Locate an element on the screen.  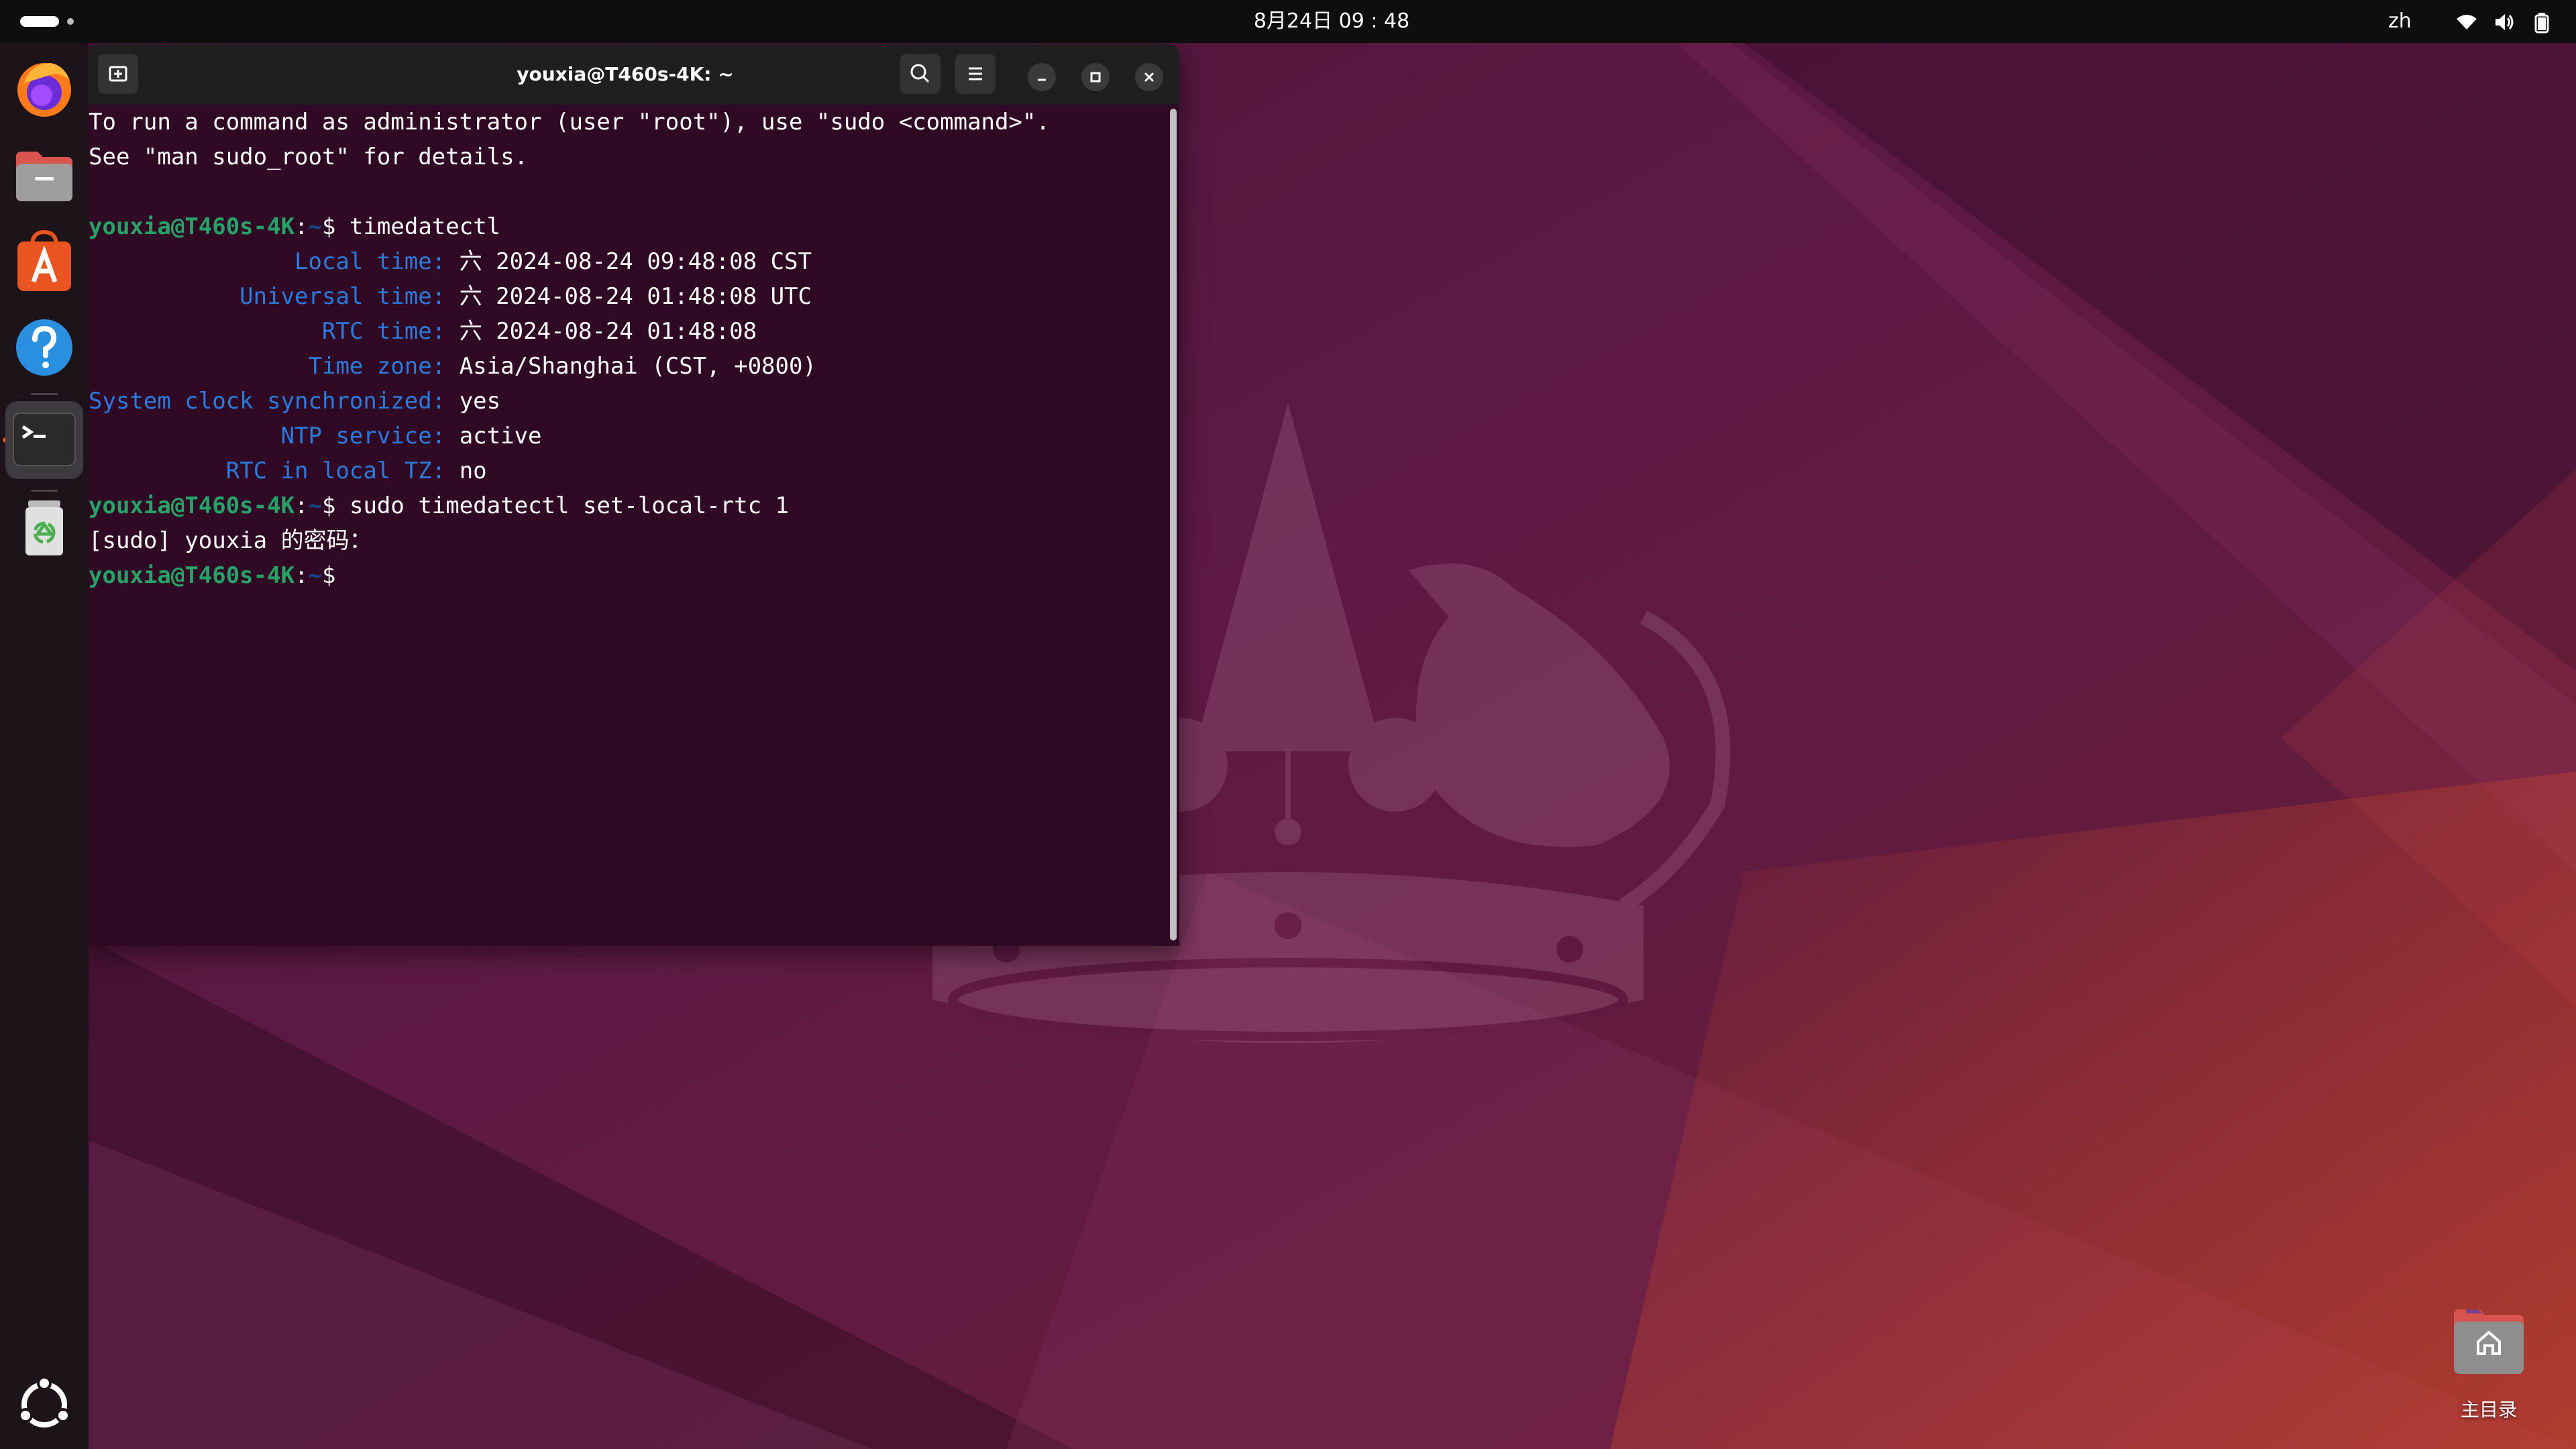
help-icon is located at coordinates (44, 347).